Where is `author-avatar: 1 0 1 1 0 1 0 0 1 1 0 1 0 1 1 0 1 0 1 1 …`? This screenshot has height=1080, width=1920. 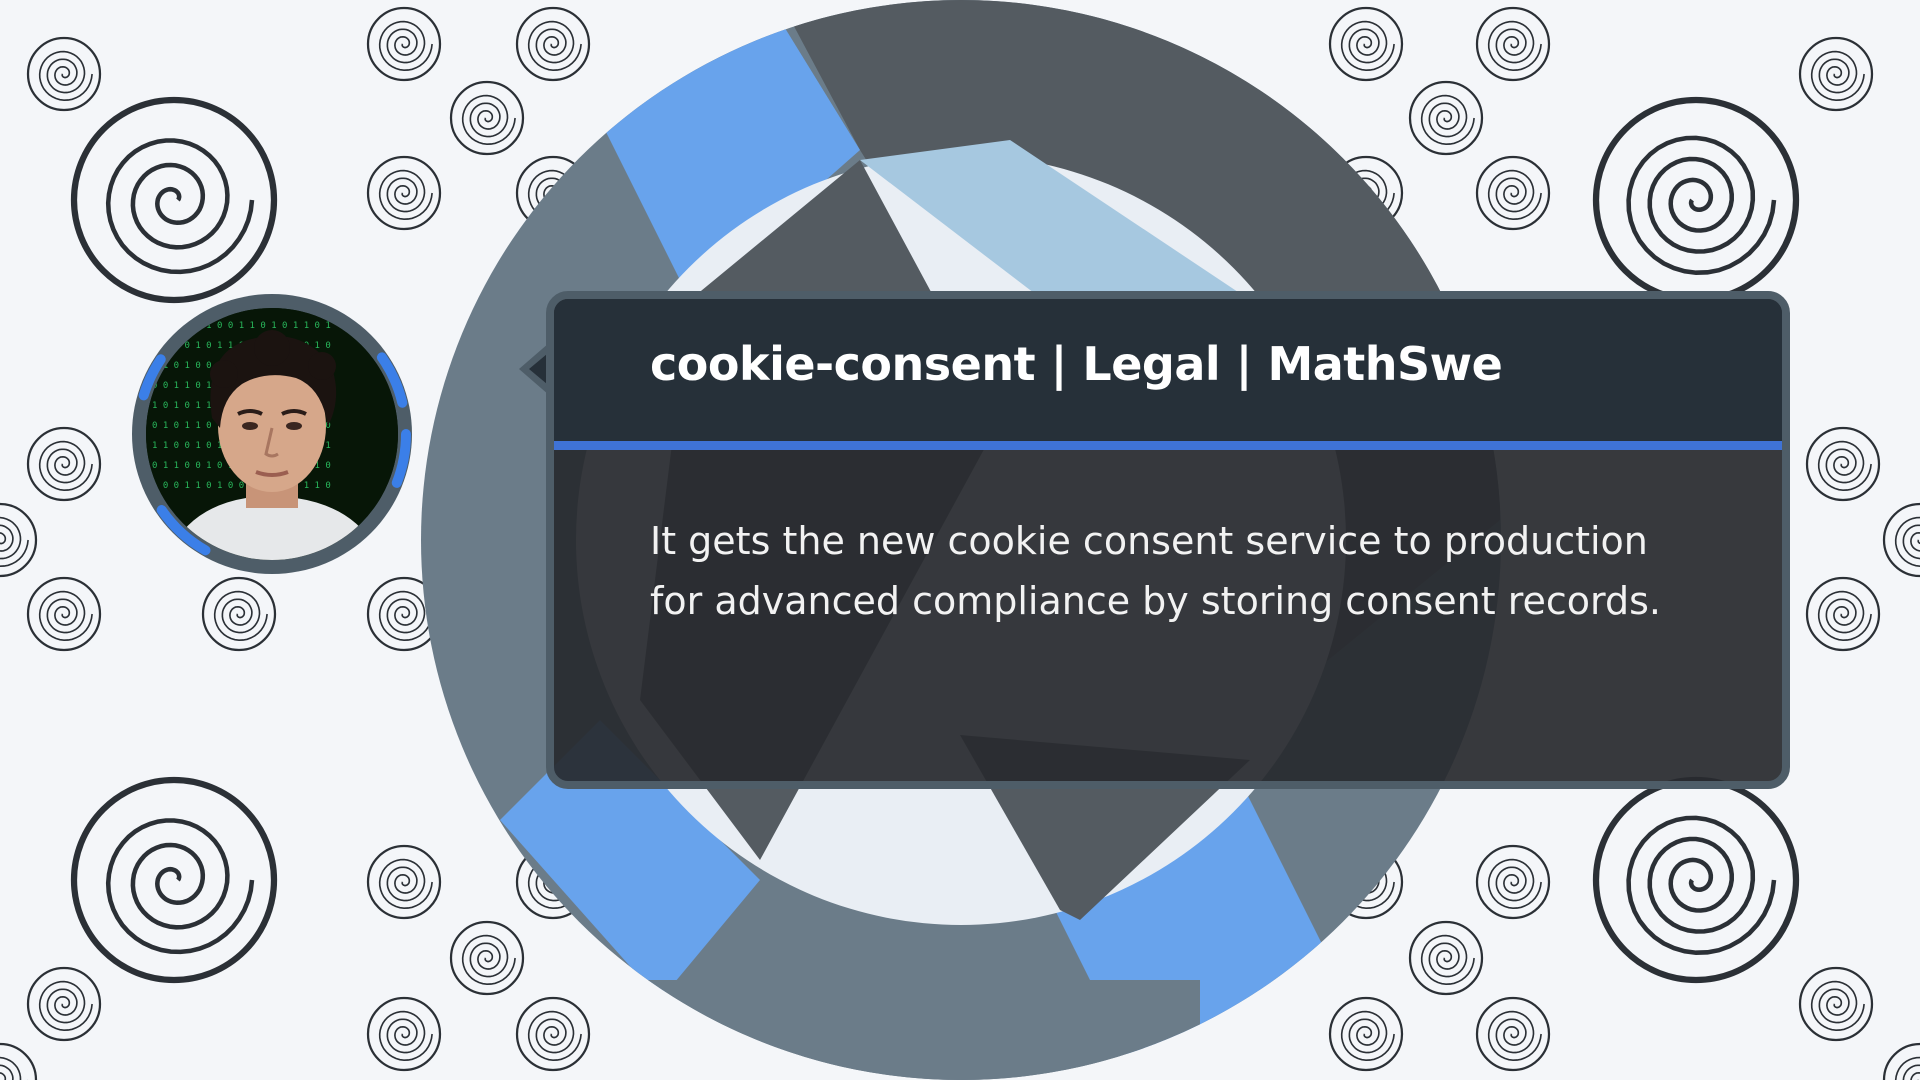
author-avatar: 1 0 1 1 0 1 0 0 1 1 0 1 0 1 1 0 1 0 1 1 … is located at coordinates (272, 434).